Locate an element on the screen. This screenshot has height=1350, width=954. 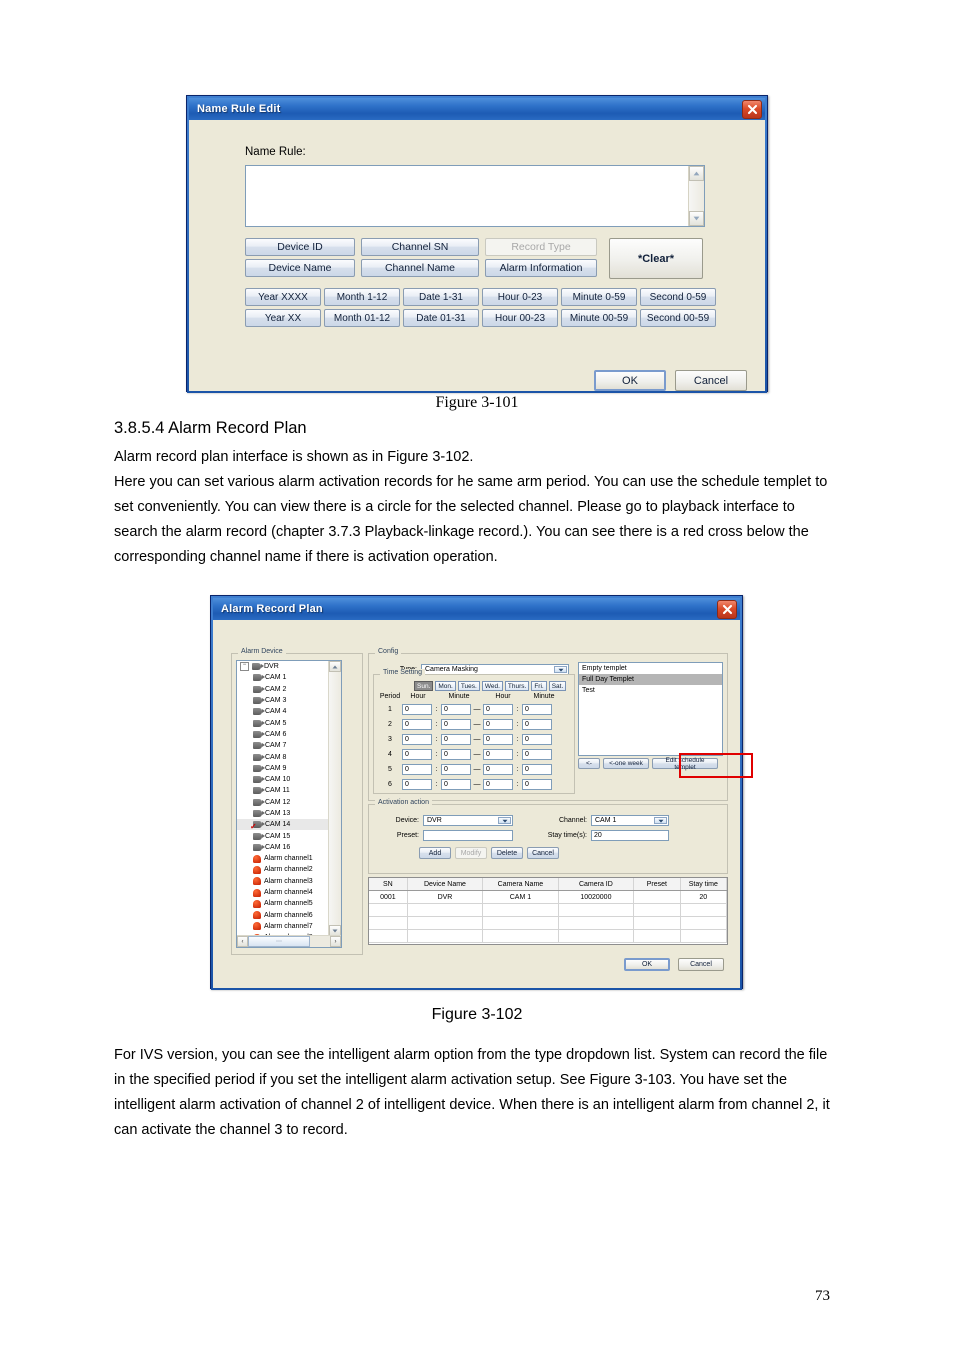
ok-button: OK is located at coordinates (630, 380).